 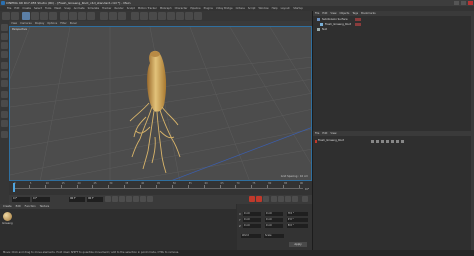 What do you see at coordinates (297, 226) in the screenshot?
I see `rotation-b-field: B 0 °` at bounding box center [297, 226].